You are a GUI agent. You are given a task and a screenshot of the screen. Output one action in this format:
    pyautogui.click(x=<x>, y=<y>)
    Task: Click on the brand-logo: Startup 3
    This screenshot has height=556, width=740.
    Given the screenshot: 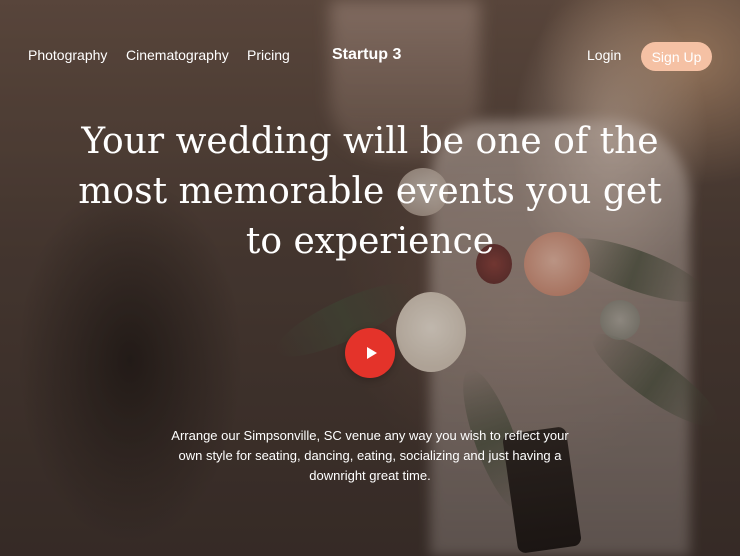 What is the action you would take?
    pyautogui.click(x=366, y=55)
    